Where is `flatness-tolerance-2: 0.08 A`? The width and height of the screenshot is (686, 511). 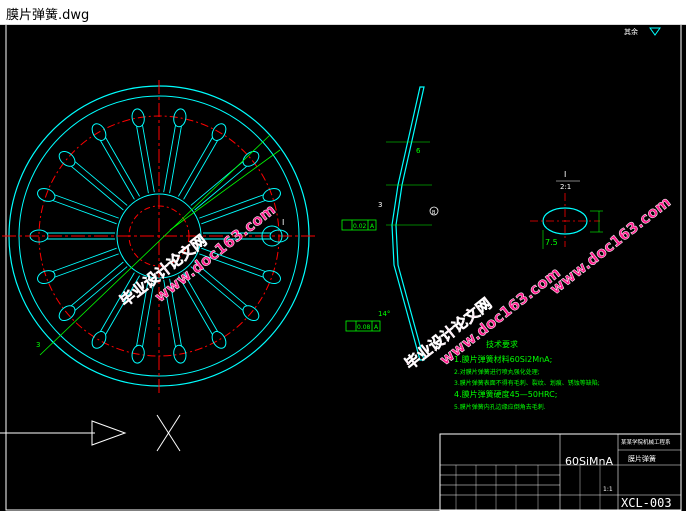
flatness-tolerance-2: 0.08 A is located at coordinates (363, 326).